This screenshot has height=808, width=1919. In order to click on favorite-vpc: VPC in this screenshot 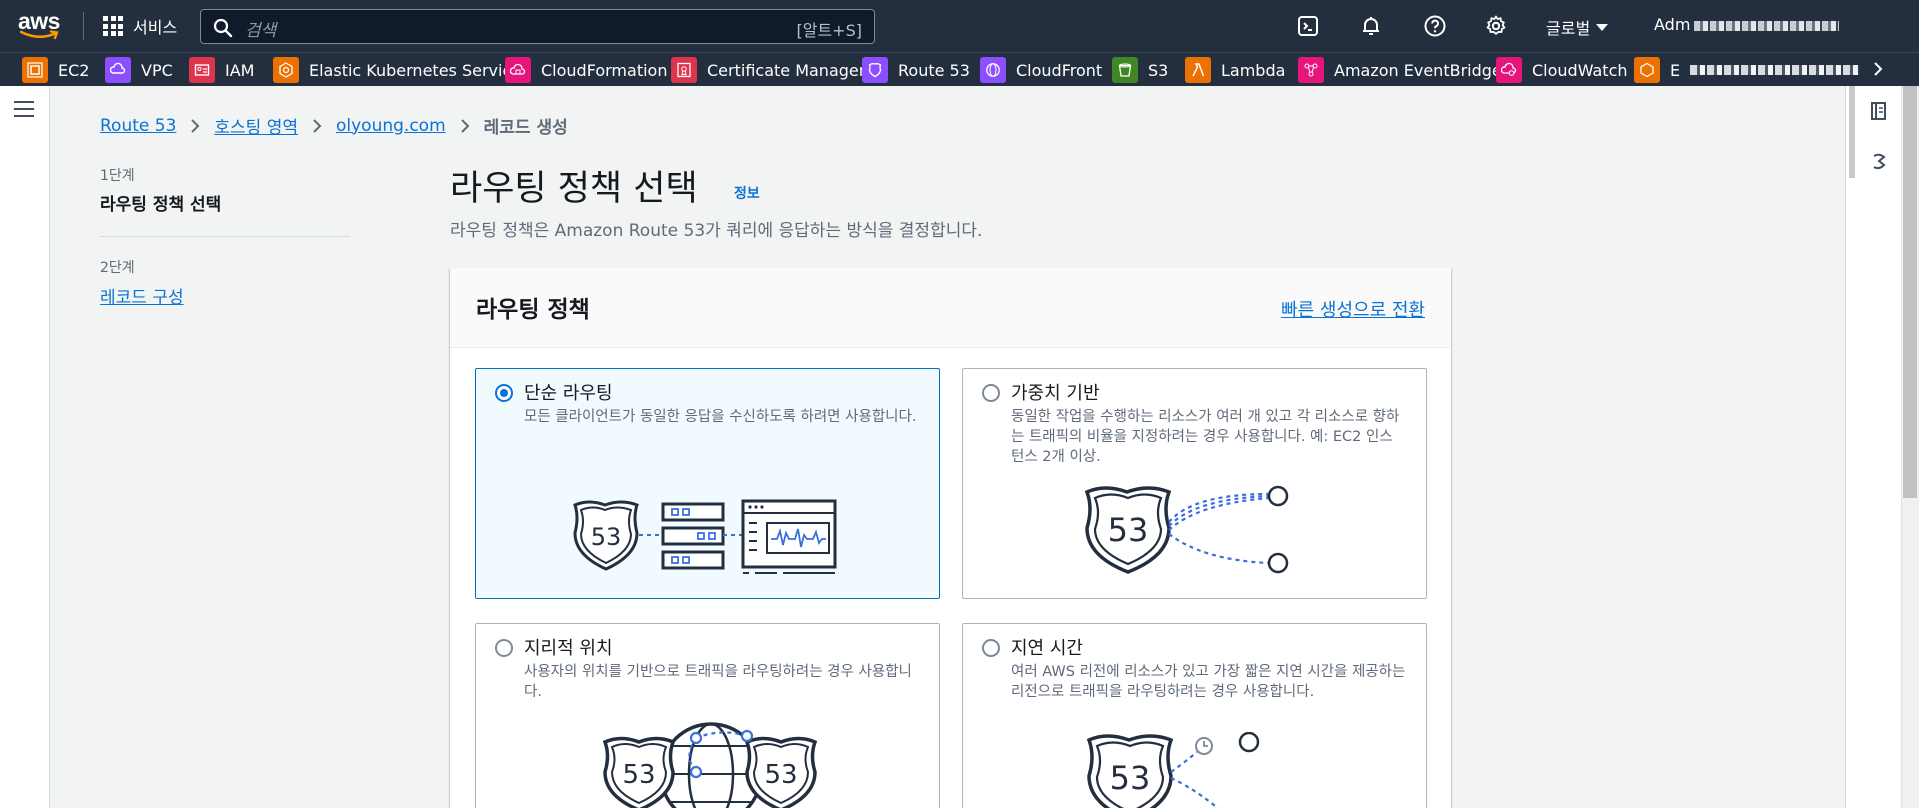, I will do `click(139, 70)`.